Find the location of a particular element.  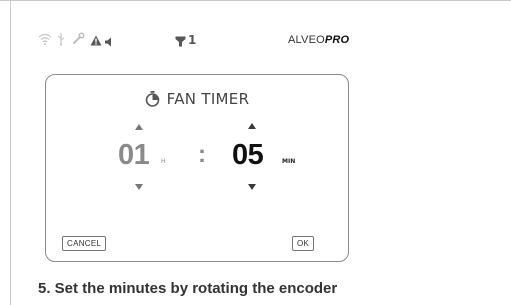

cancel-button: CANCEL is located at coordinates (84, 243).